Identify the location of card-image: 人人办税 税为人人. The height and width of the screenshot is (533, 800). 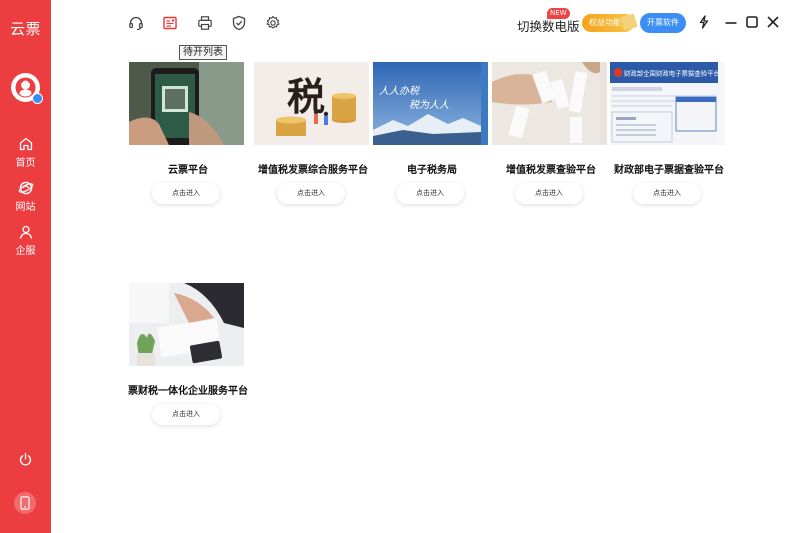
(430, 103).